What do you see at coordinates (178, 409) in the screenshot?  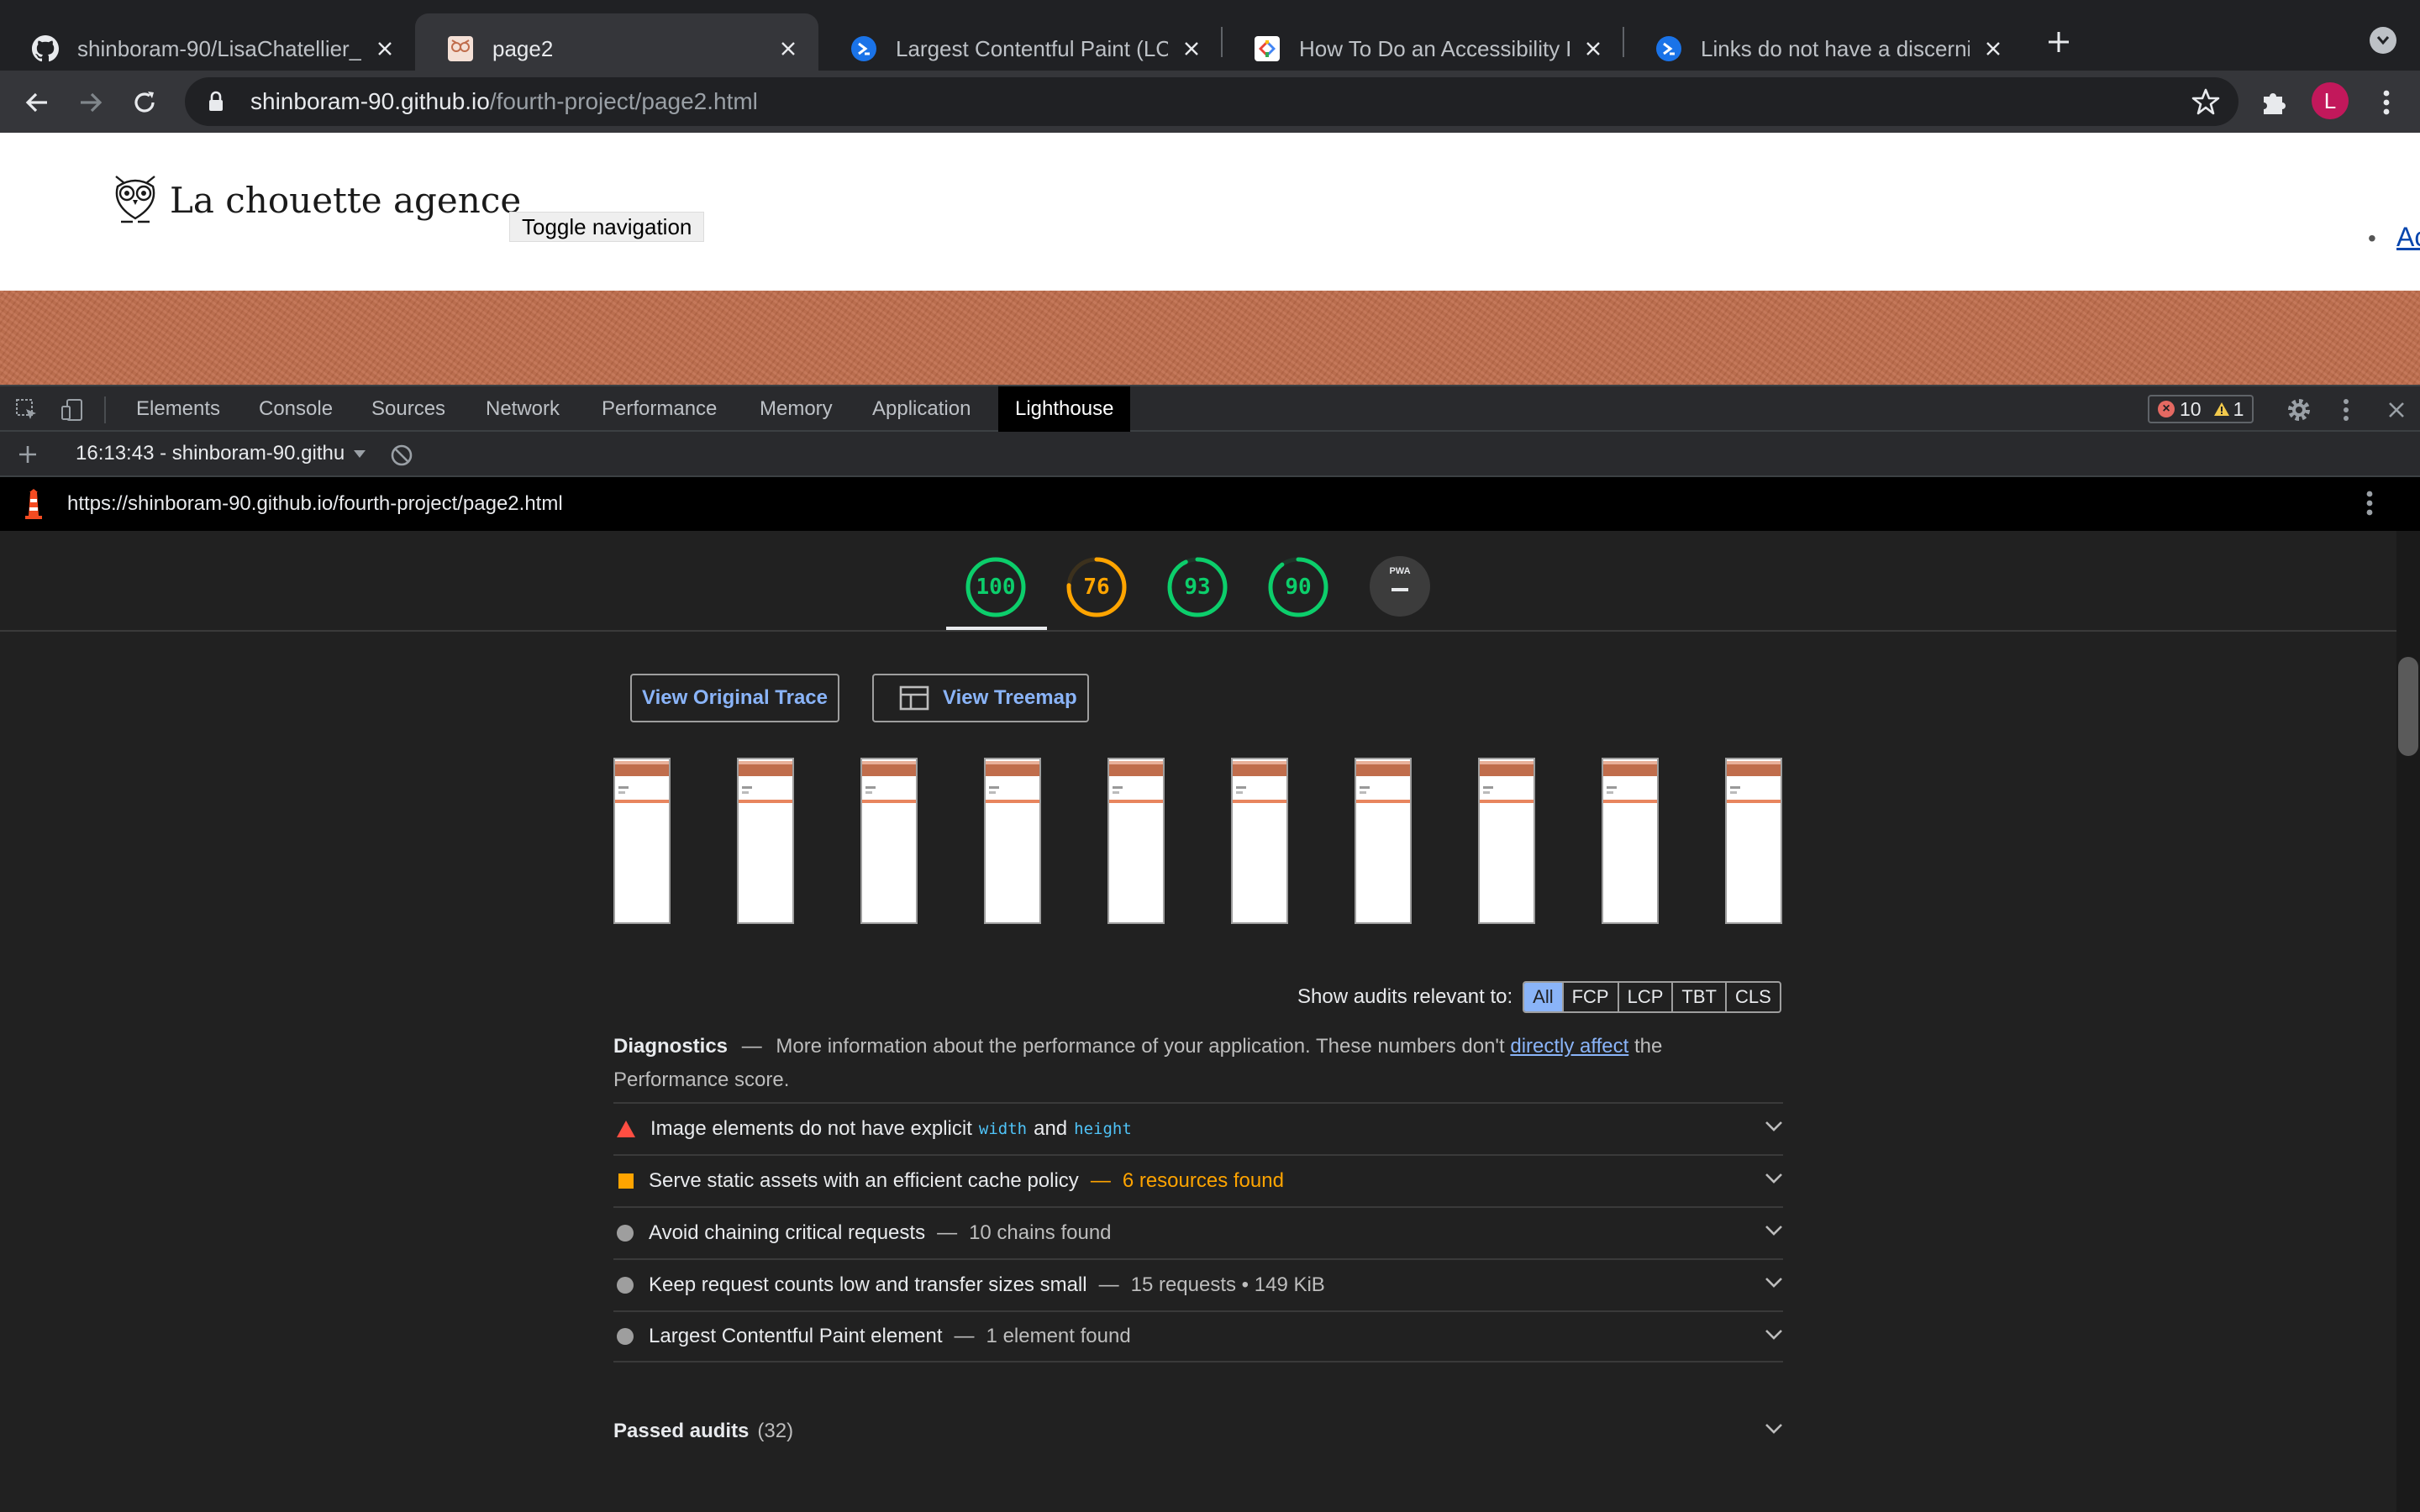 I see `tab-elements: Elements` at bounding box center [178, 409].